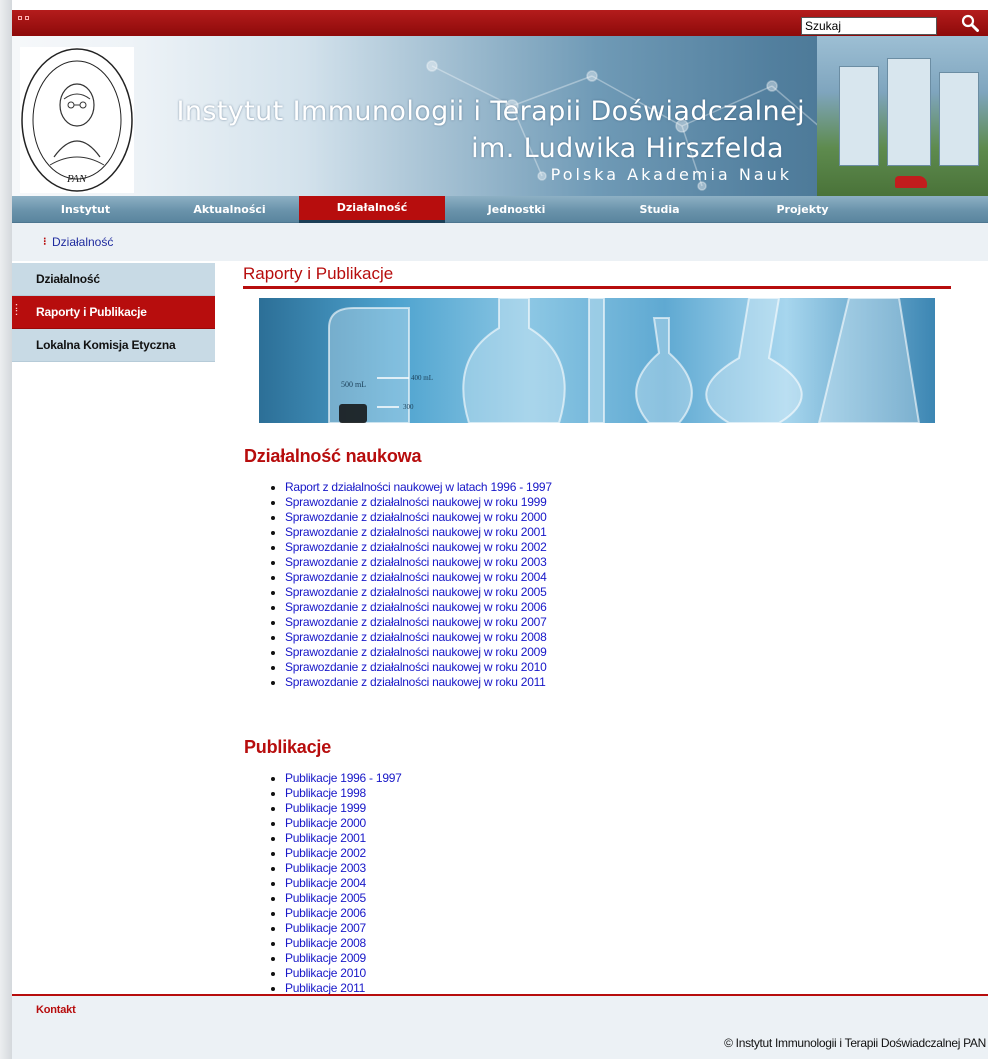 This screenshot has height=1059, width=988. What do you see at coordinates (325, 958) in the screenshot?
I see `document-link: Publikacje 2009` at bounding box center [325, 958].